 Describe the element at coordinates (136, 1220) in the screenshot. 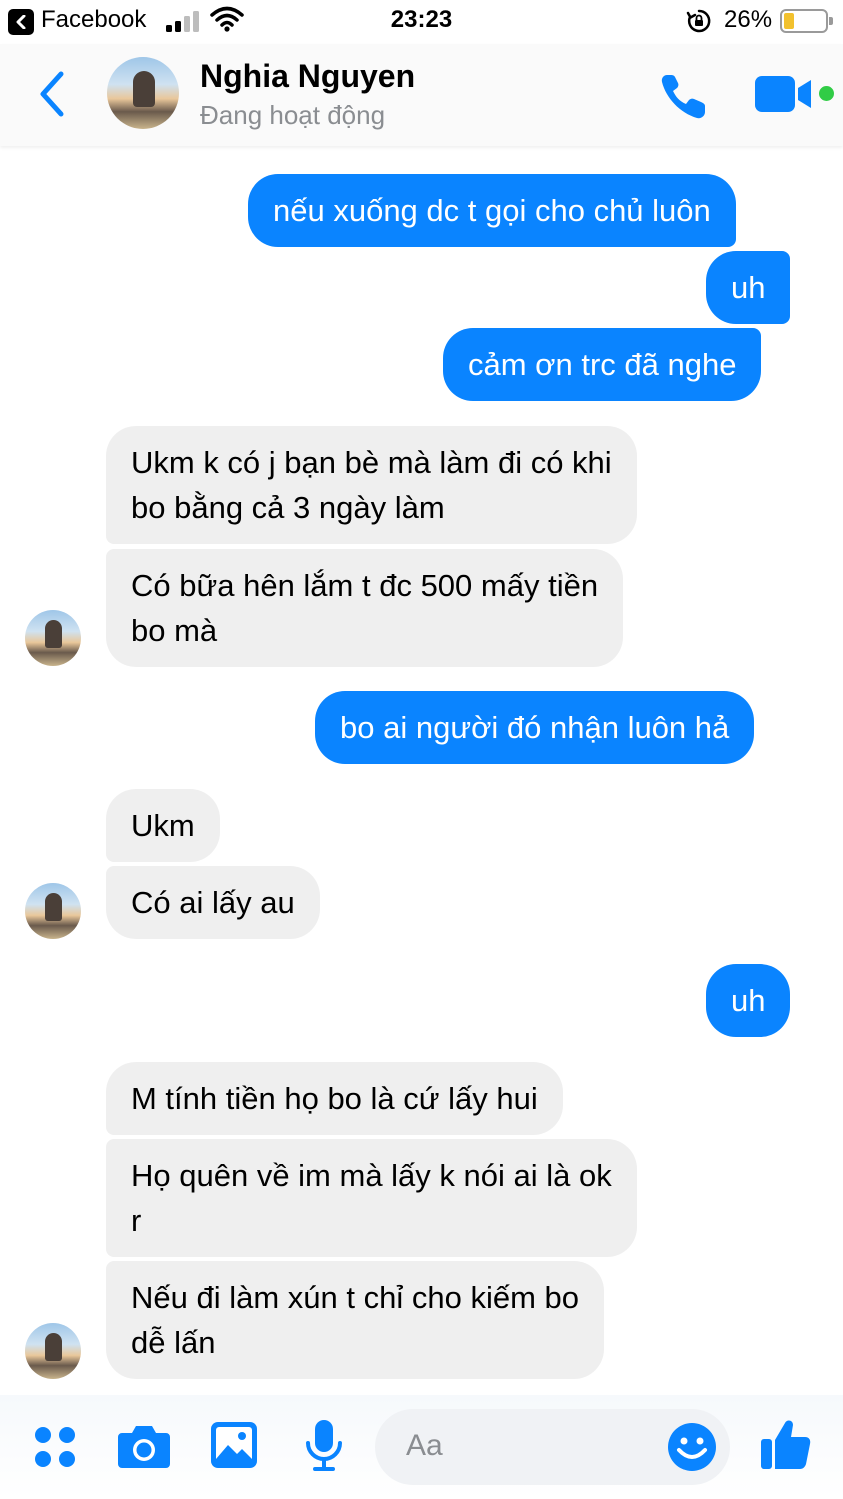

I see `message-text-line: r` at that location.